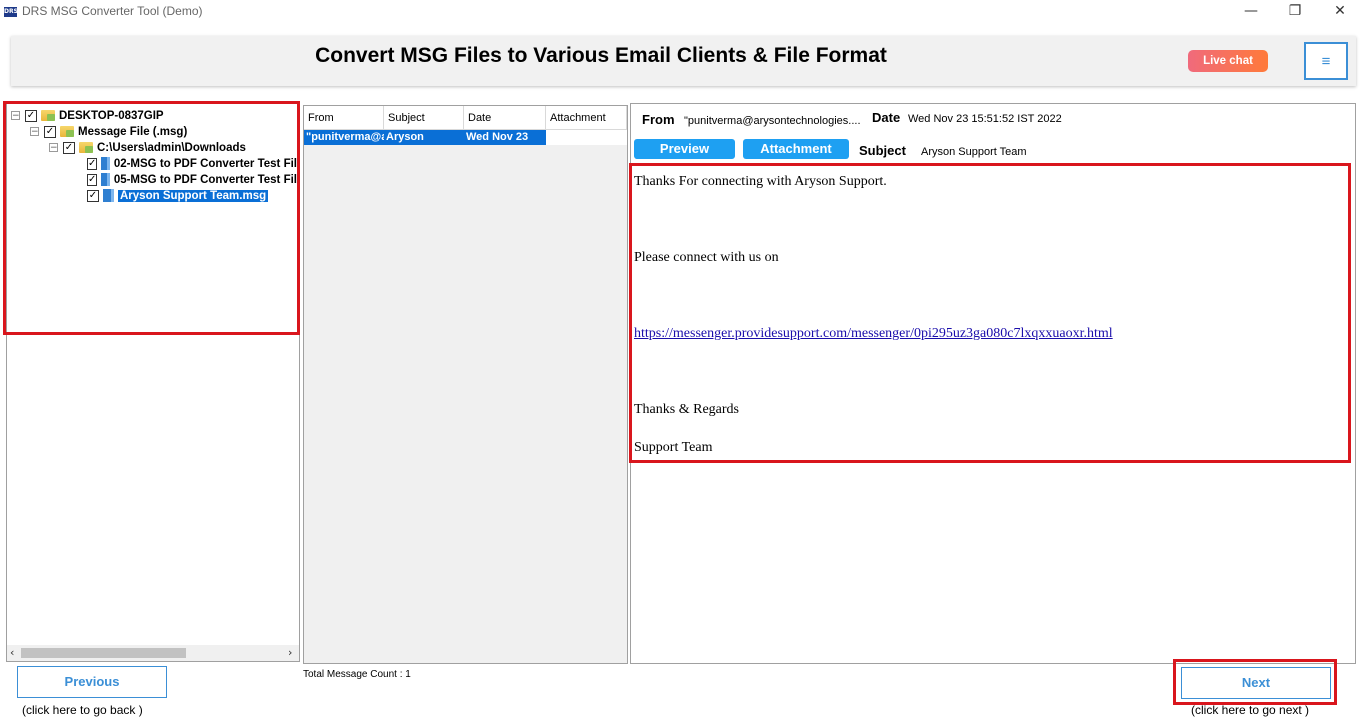 This screenshot has height=728, width=1365. Describe the element at coordinates (11, 12) in the screenshot. I see `app-logo-icon: DRS` at that location.